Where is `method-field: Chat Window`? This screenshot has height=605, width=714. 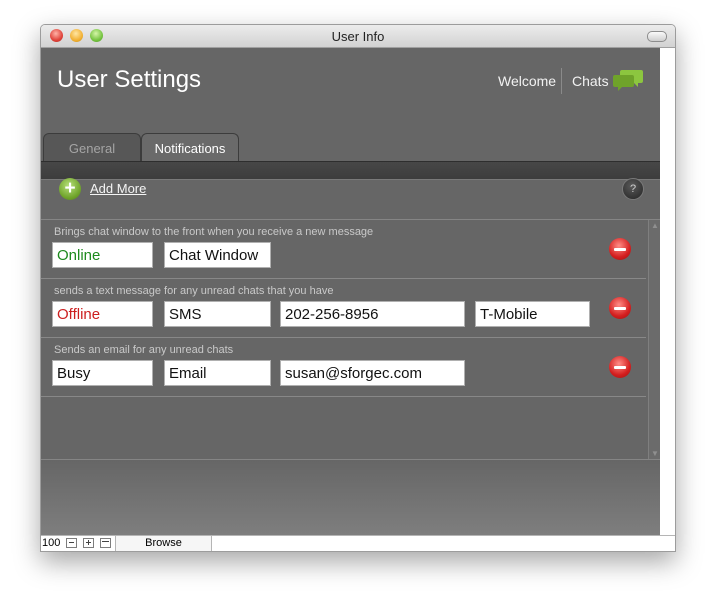
method-field: Chat Window is located at coordinates (217, 255).